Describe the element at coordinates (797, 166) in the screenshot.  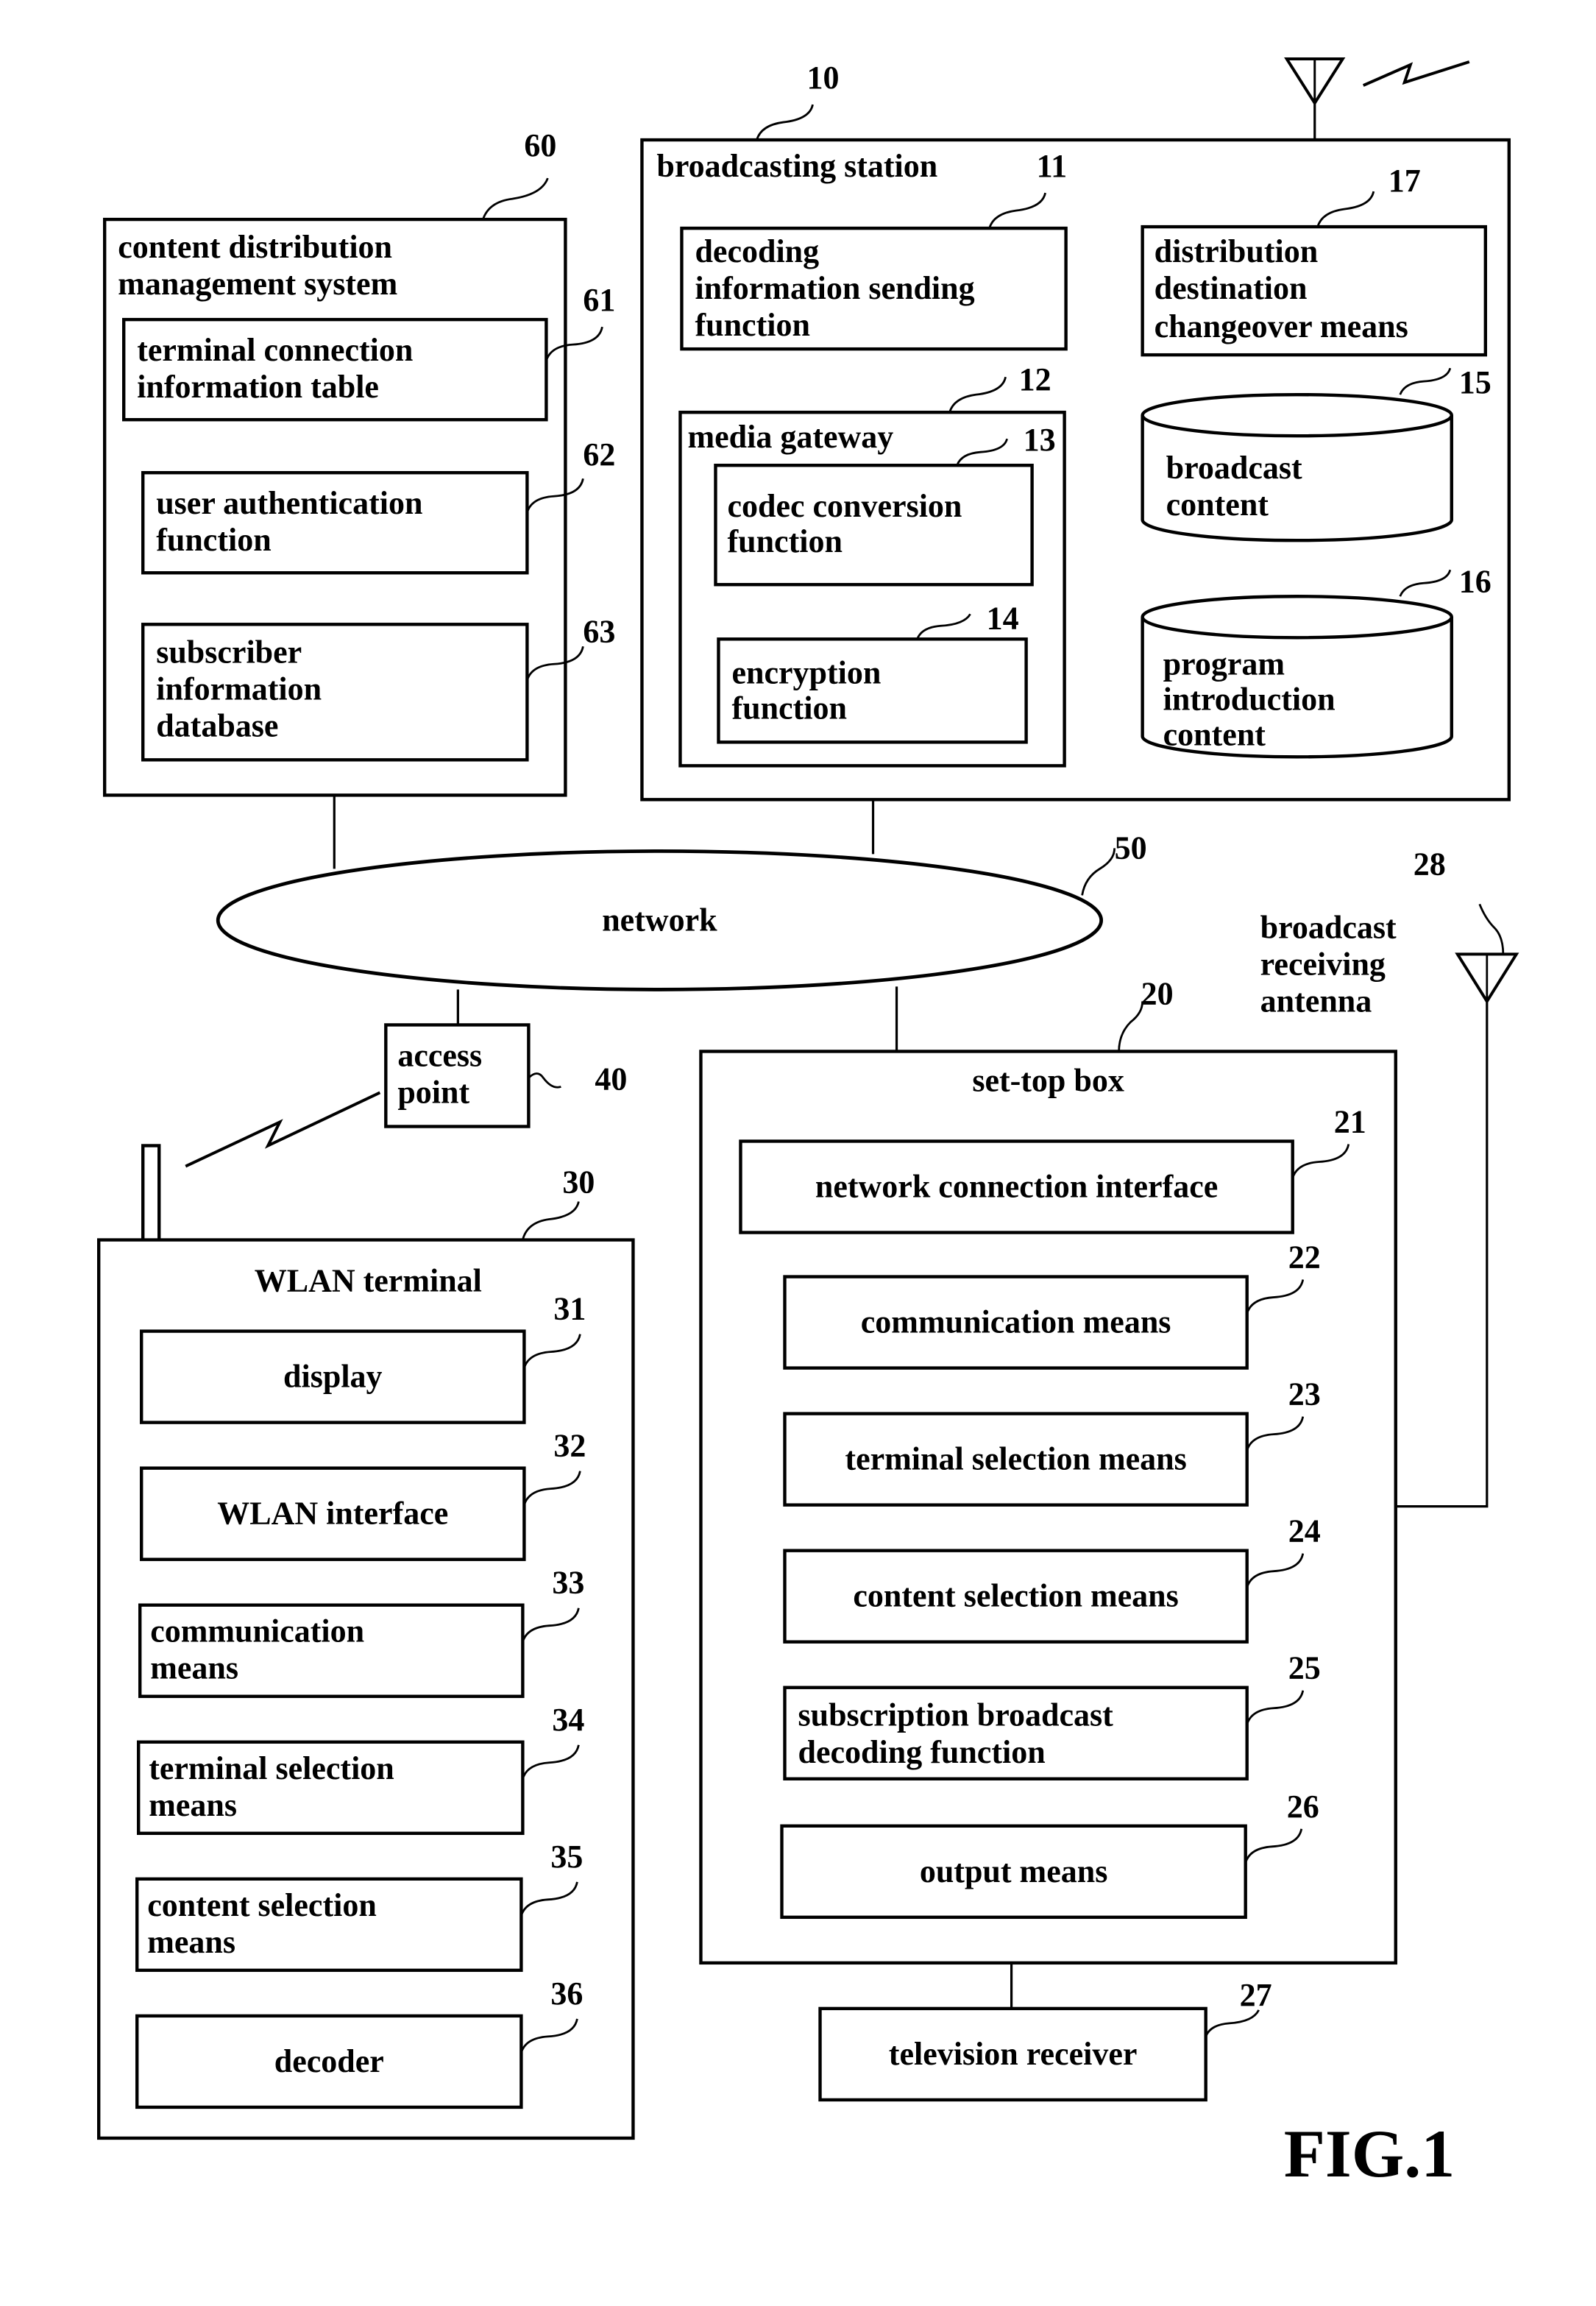
I see `station-title: broadcasting station` at that location.